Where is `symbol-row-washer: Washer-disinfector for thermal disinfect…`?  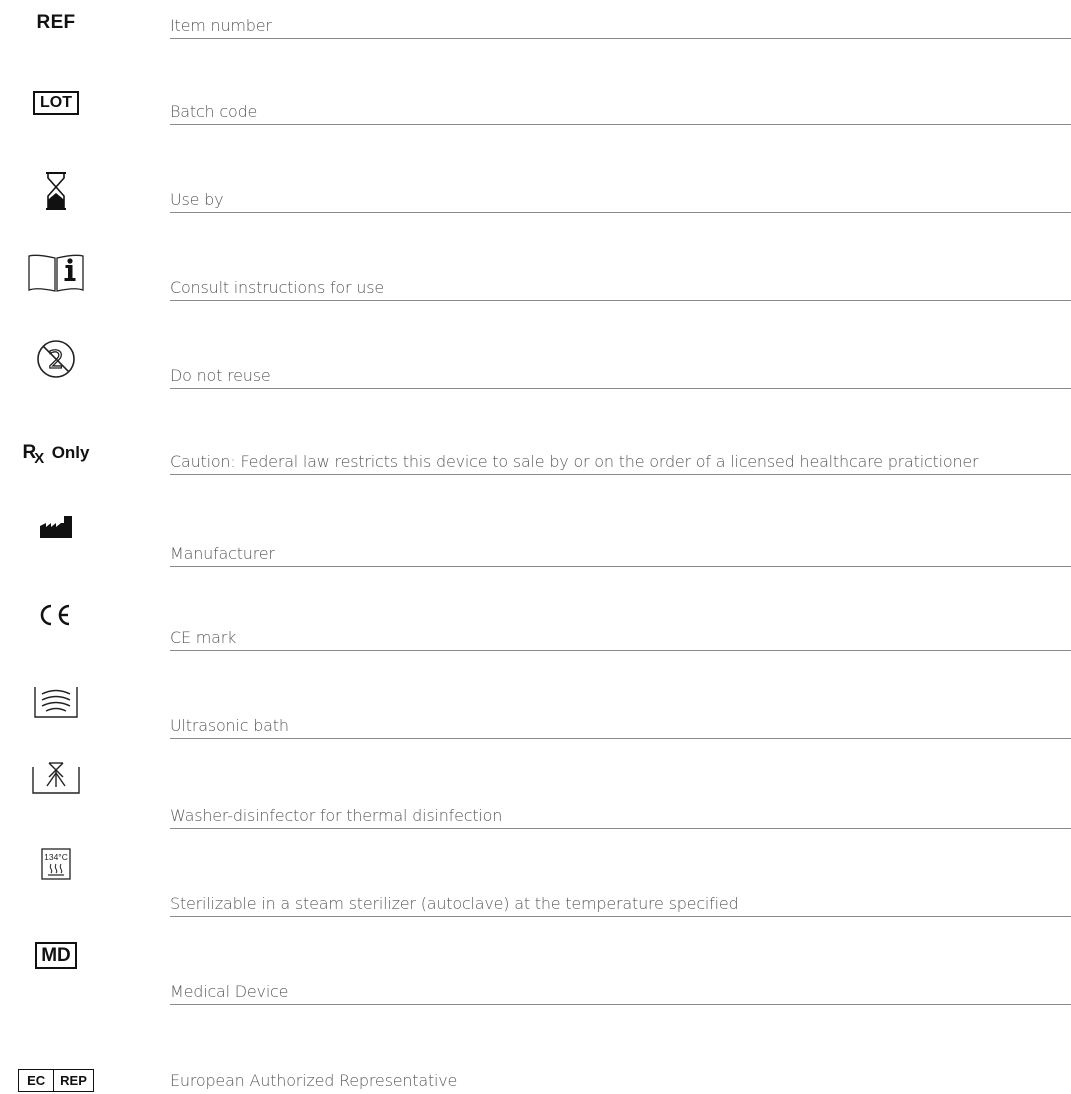
symbol-row-washer: Washer-disinfector for thermal disinfect… is located at coordinates (535, 798).